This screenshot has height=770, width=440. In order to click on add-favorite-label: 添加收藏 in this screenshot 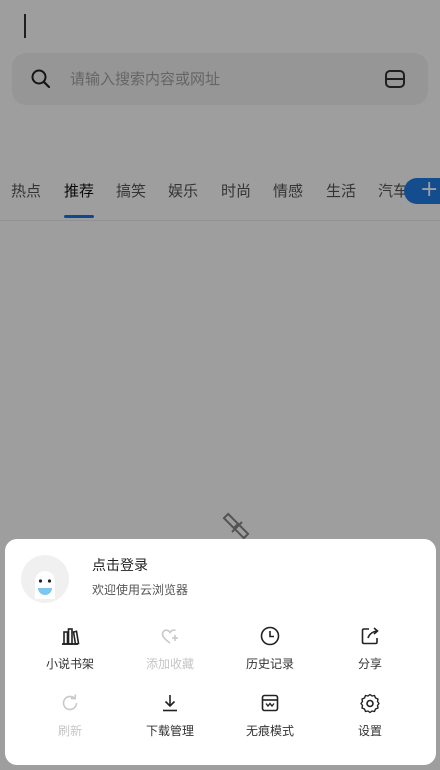, I will do `click(169, 664)`.